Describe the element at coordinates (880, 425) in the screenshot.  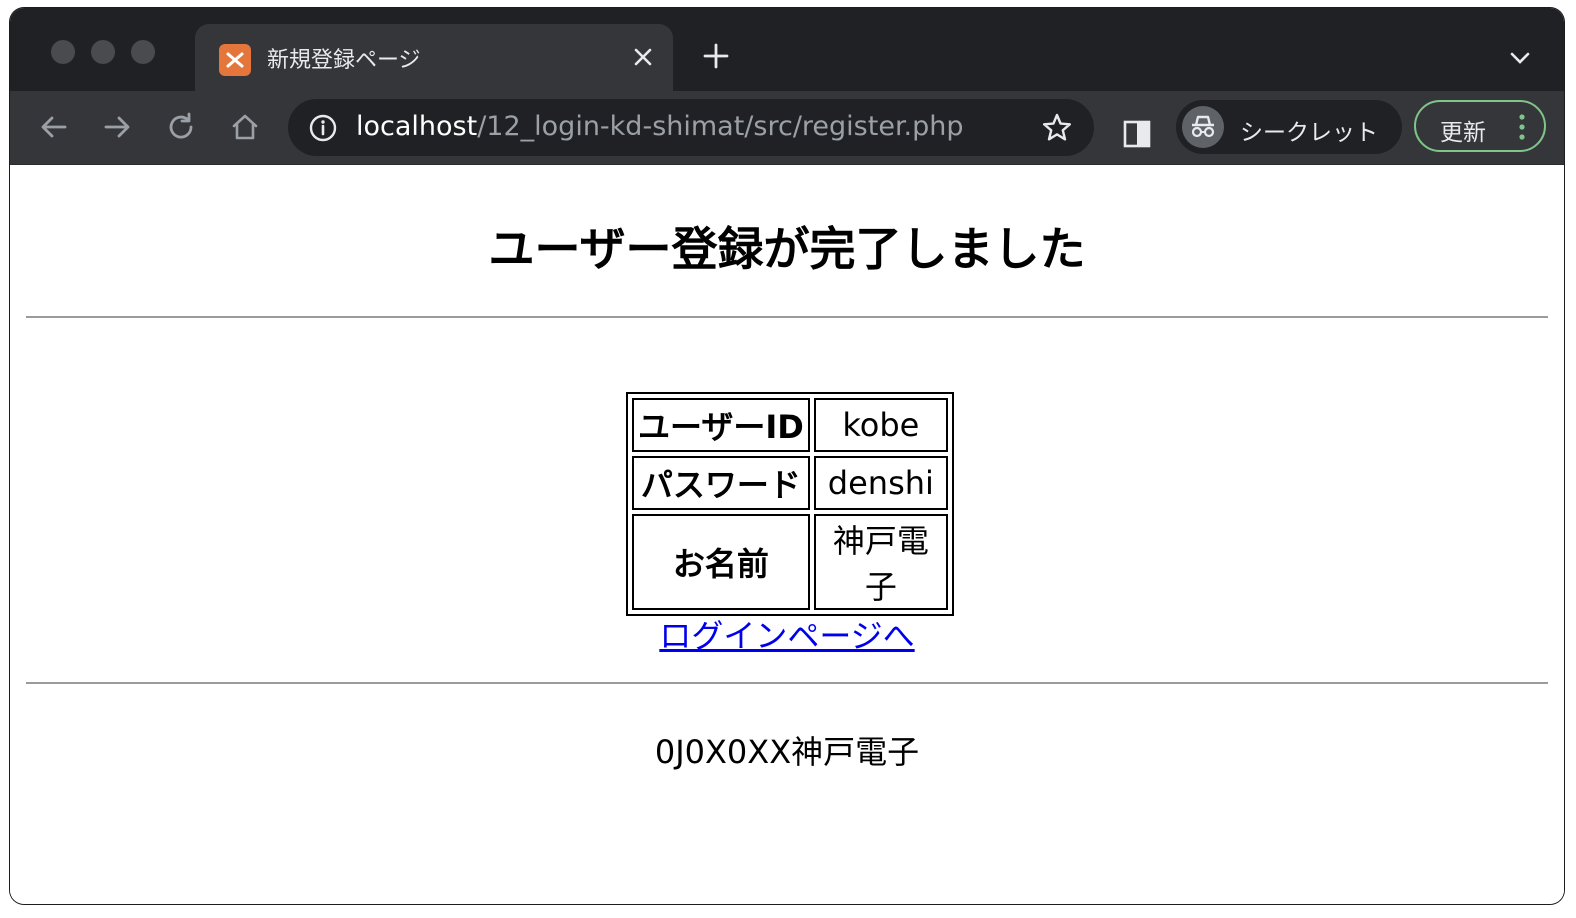
I see `user-id-value: kobe` at that location.